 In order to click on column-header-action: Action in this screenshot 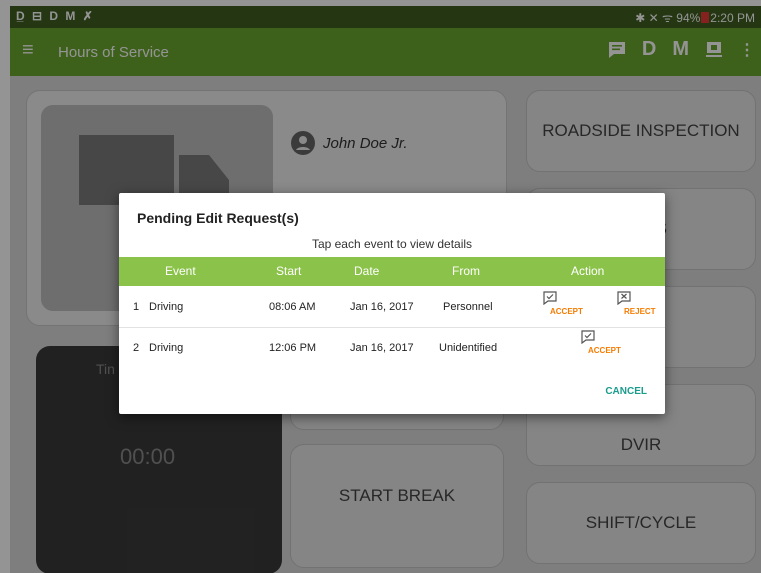, I will do `click(588, 271)`.